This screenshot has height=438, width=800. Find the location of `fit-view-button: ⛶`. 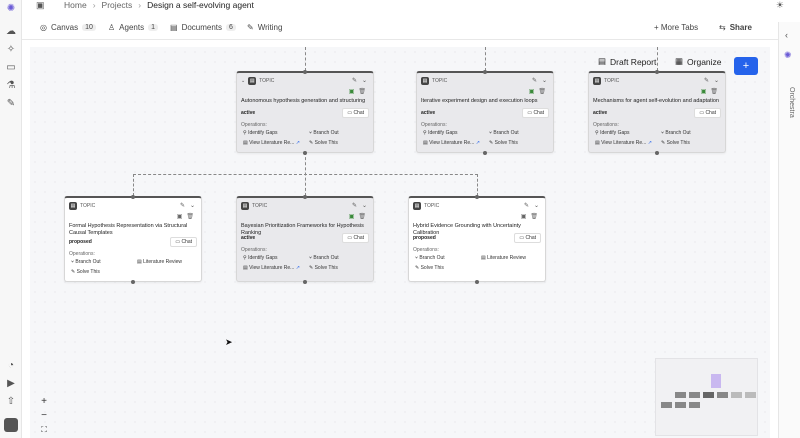

fit-view-button: ⛶ is located at coordinates (44, 429).